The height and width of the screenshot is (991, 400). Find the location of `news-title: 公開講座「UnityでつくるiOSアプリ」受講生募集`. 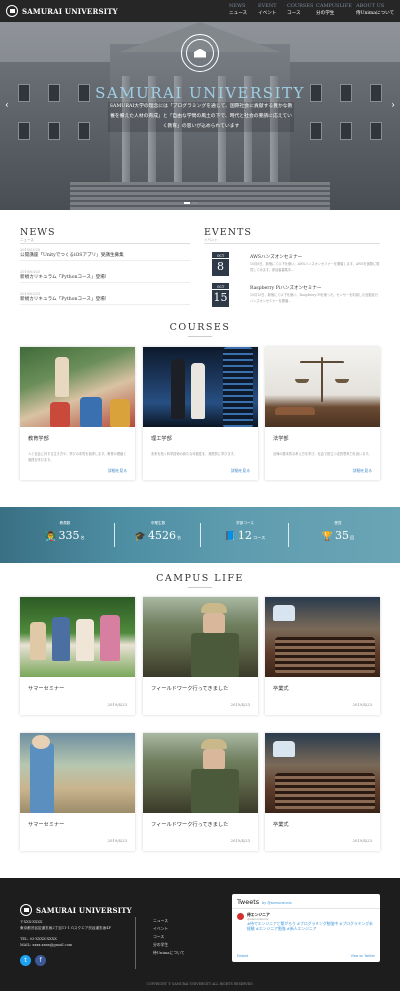

news-title: 公開講座「UnityでつくるiOSアプリ」受講生募集 is located at coordinates (105, 256).